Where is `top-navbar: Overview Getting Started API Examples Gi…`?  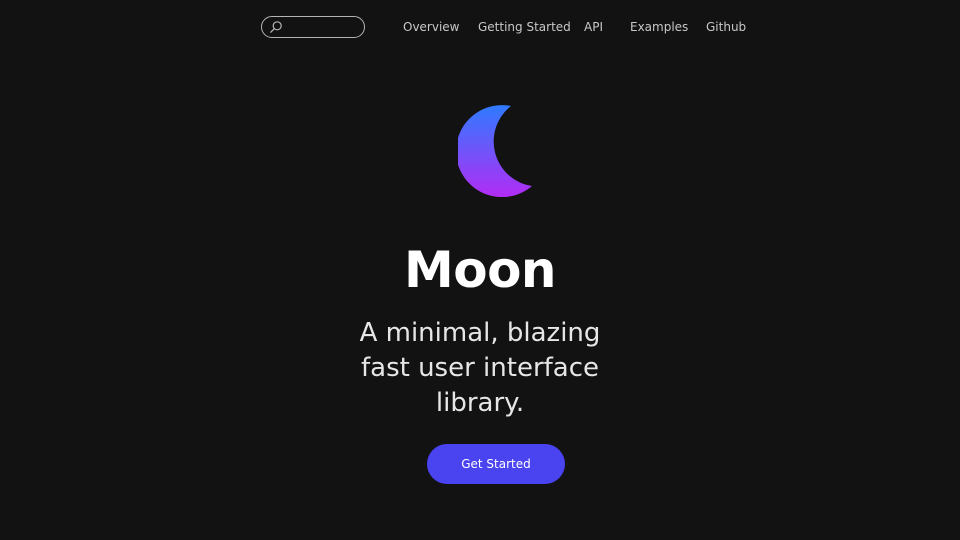
top-navbar: Overview Getting Started API Examples Gi… is located at coordinates (480, 28).